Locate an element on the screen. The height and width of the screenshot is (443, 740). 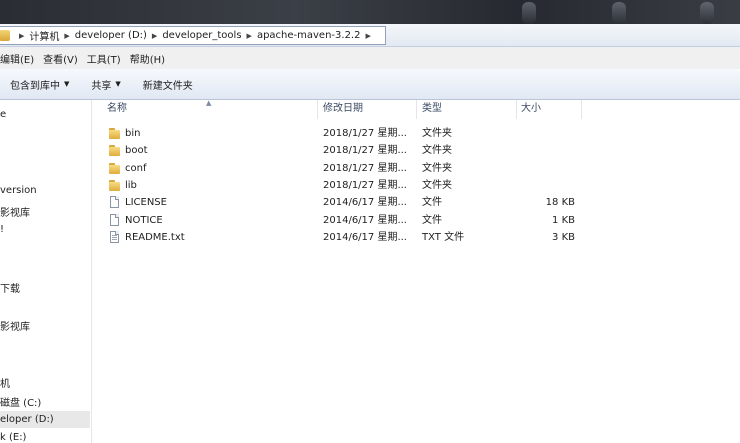
file-name: conf is located at coordinates (136, 168).